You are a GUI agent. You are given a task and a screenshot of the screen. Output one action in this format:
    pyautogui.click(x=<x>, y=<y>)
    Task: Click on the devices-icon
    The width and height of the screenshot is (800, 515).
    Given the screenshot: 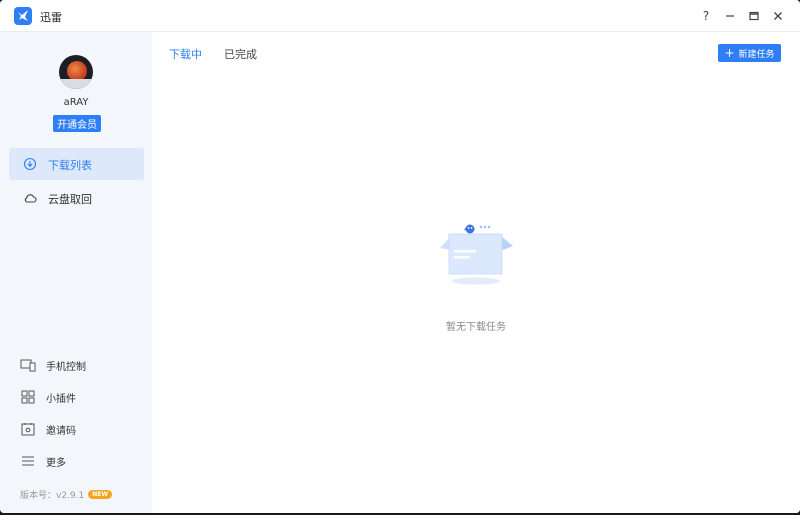 What is the action you would take?
    pyautogui.click(x=28, y=365)
    